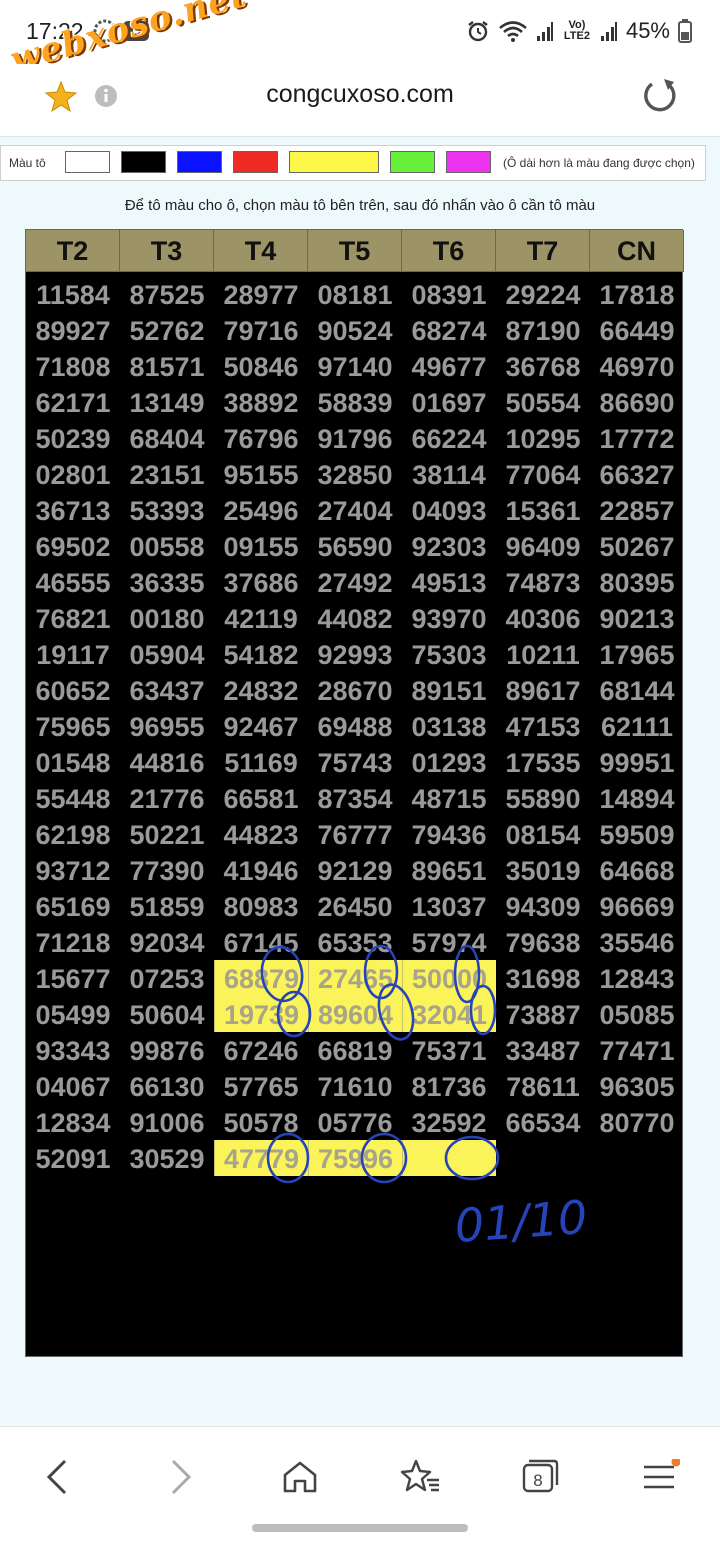 The width and height of the screenshot is (720, 1544). Describe the element at coordinates (521, 1221) in the screenshot. I see `handwritten-date: 01/10` at that location.